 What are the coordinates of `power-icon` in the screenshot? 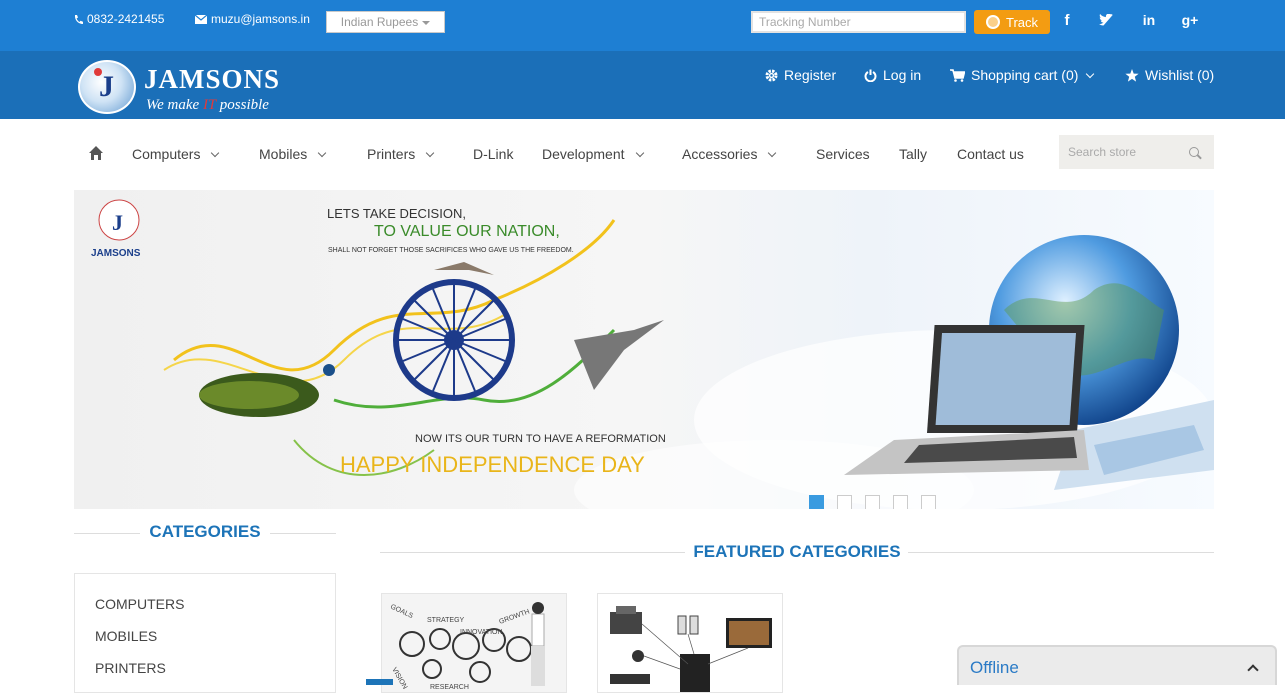 It's located at (870, 75).